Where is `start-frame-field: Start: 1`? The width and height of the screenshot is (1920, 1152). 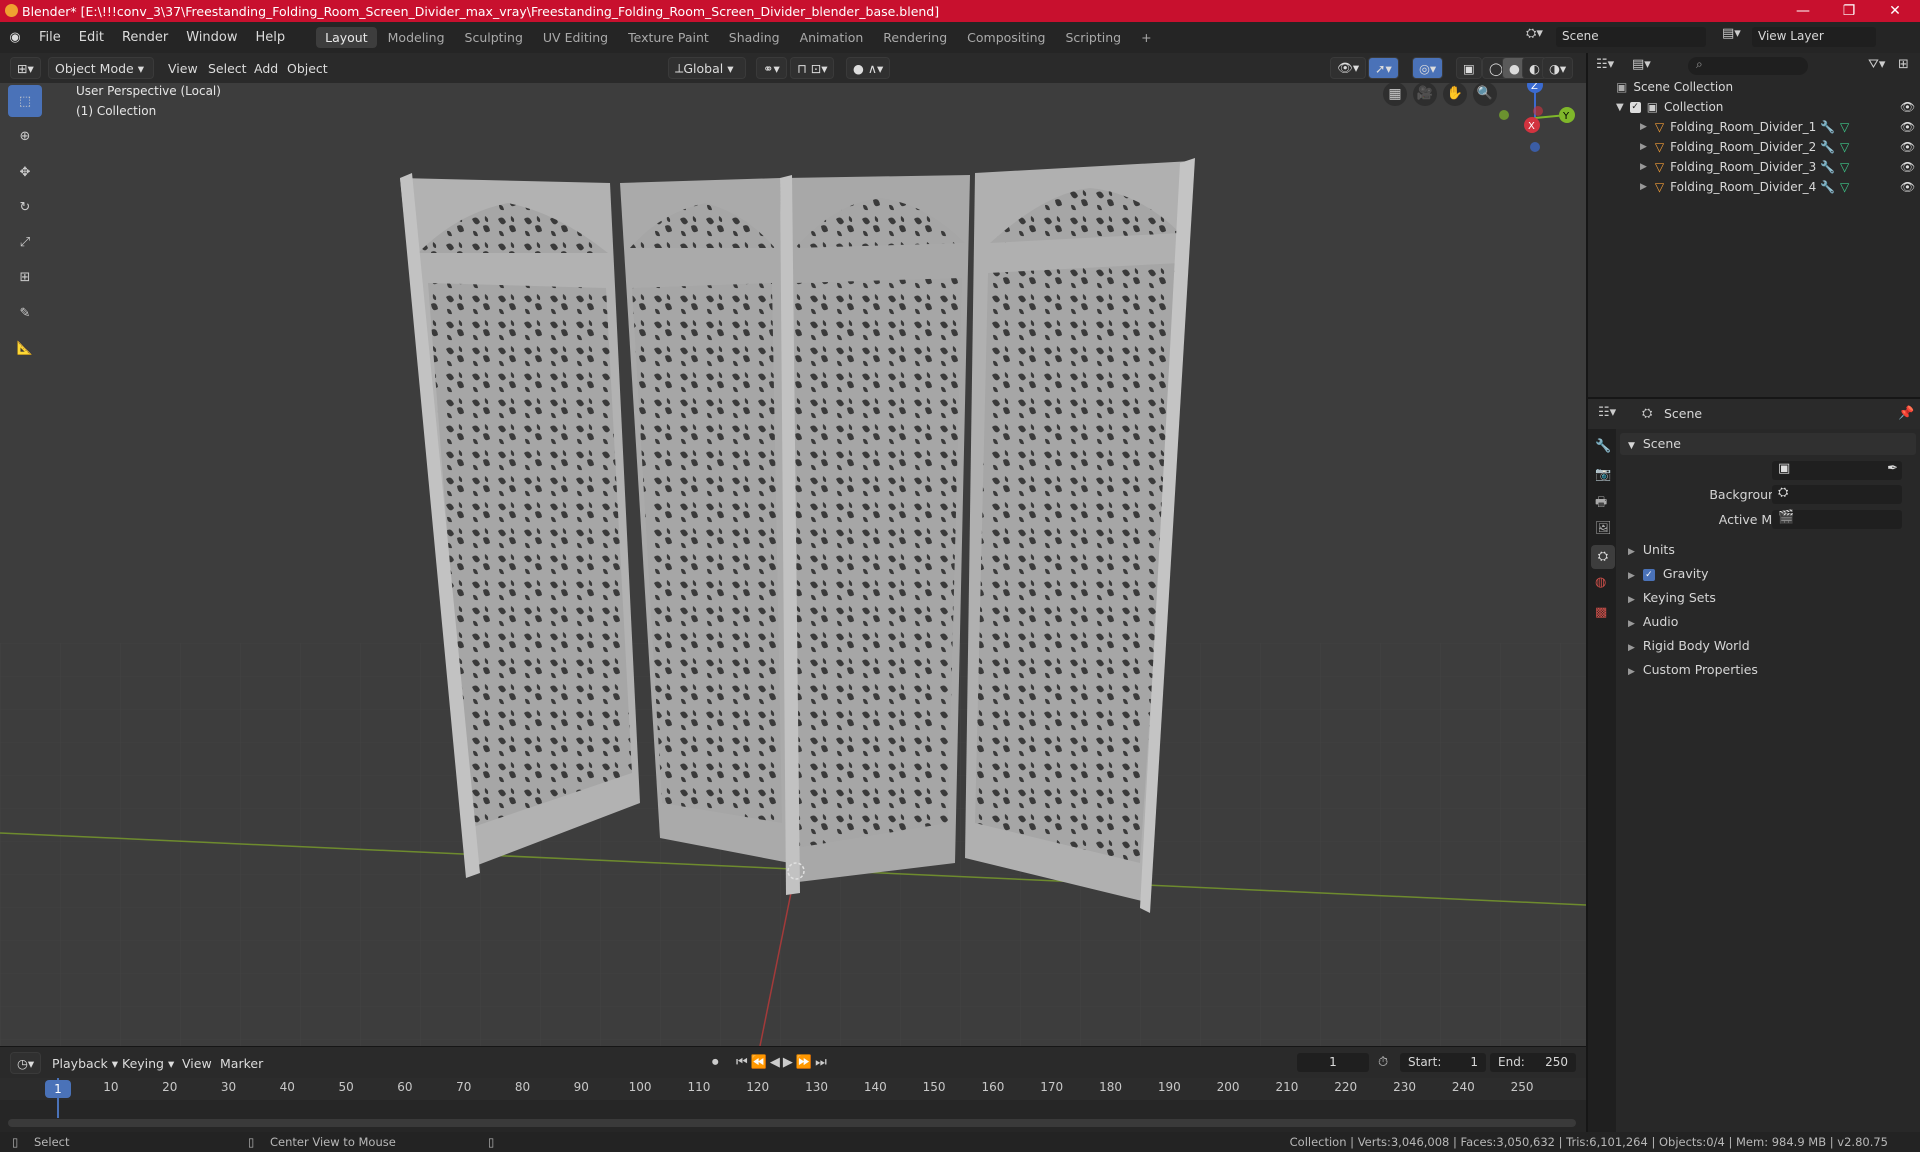
start-frame-field: Start: 1 is located at coordinates (1443, 1062).